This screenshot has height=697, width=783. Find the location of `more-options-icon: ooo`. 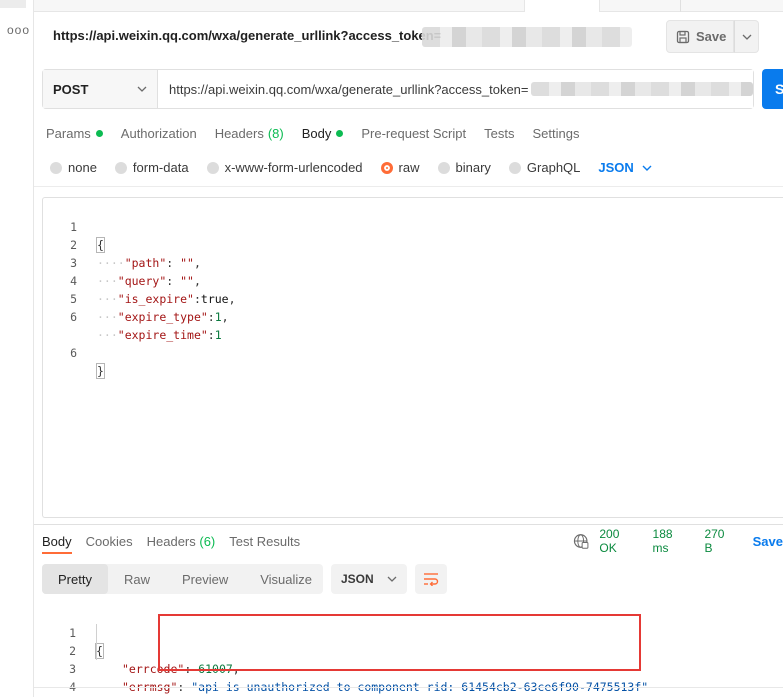

more-options-icon: ooo is located at coordinates (18, 30).